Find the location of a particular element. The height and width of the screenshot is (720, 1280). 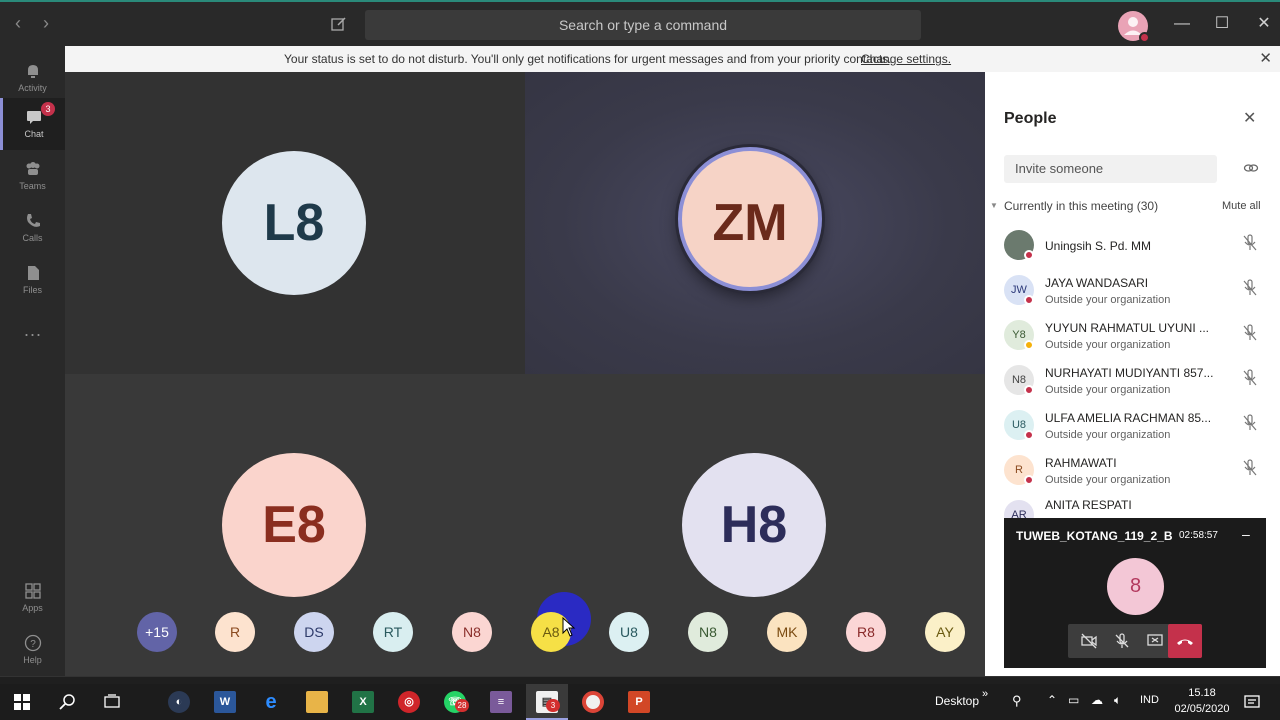

participant-avatar-small: RT is located at coordinates (393, 632).